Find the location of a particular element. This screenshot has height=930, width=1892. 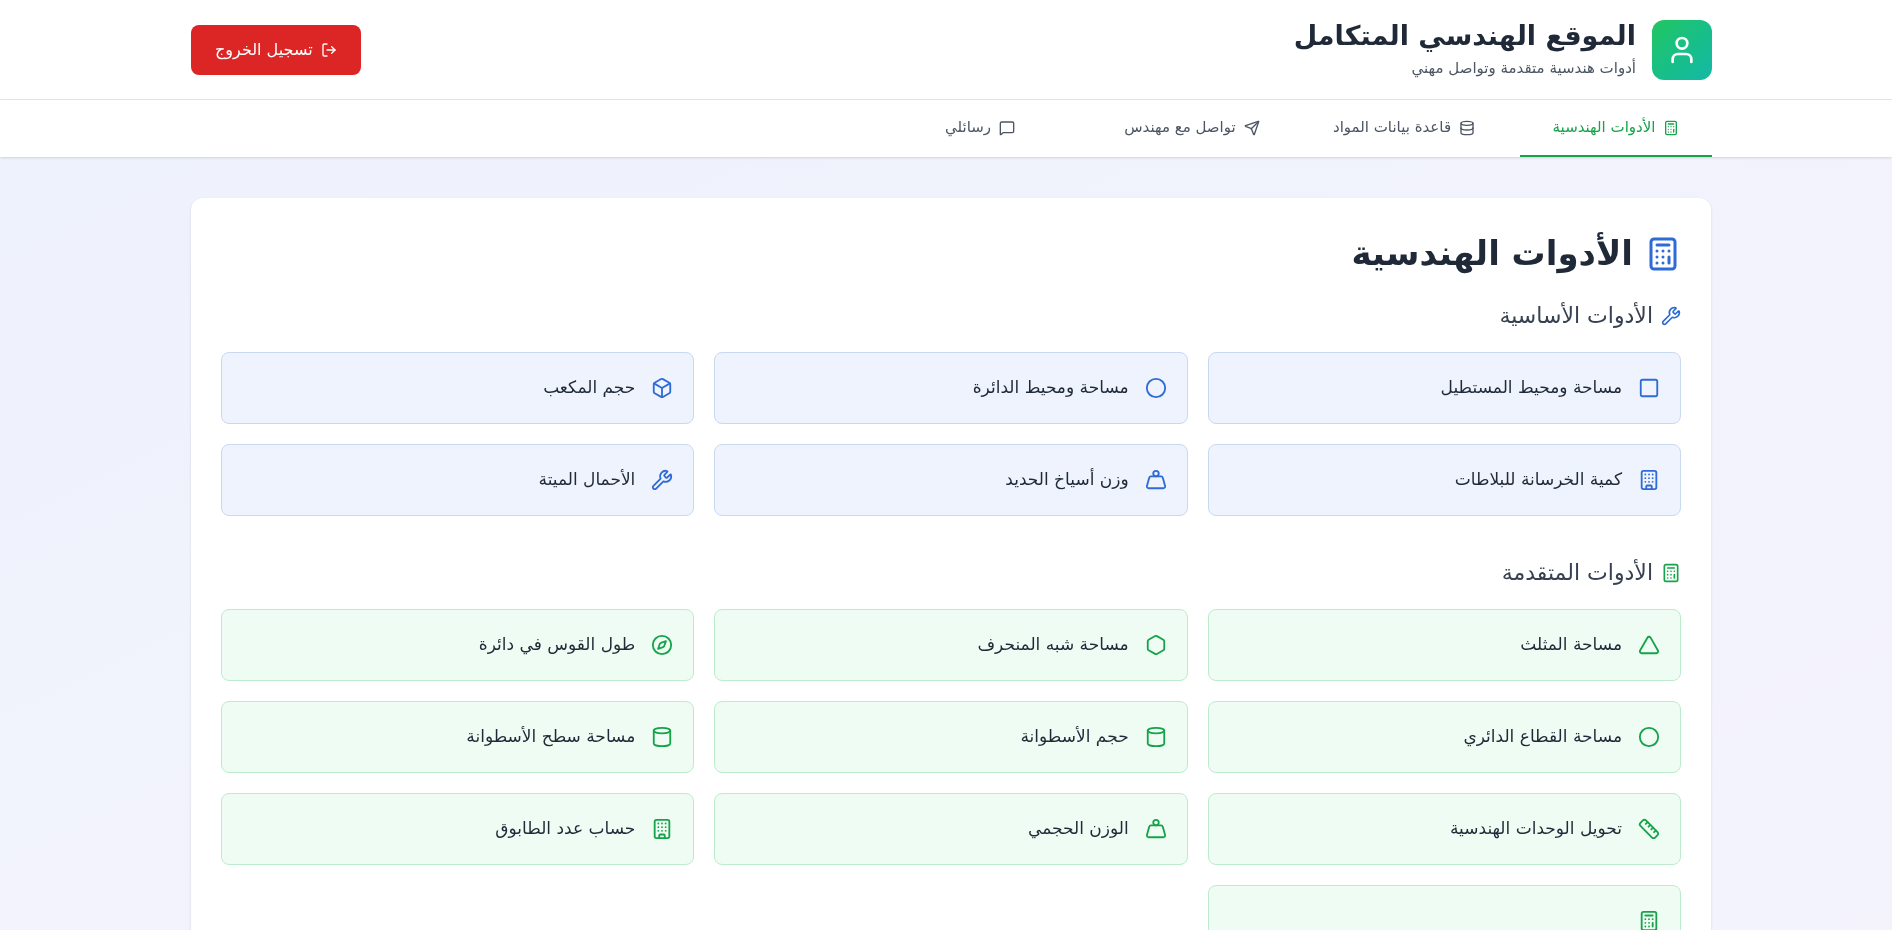

building-icon is located at coordinates (1649, 480).